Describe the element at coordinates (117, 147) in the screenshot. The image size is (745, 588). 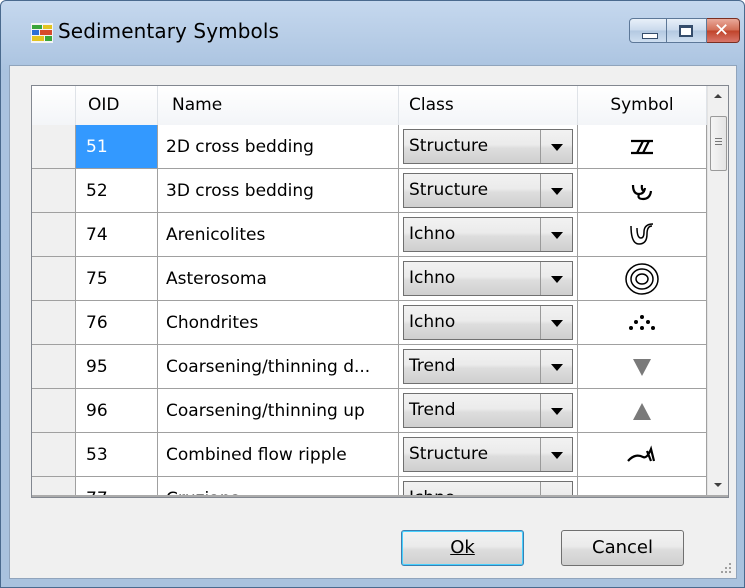
I see `oid-cell: 51` at that location.